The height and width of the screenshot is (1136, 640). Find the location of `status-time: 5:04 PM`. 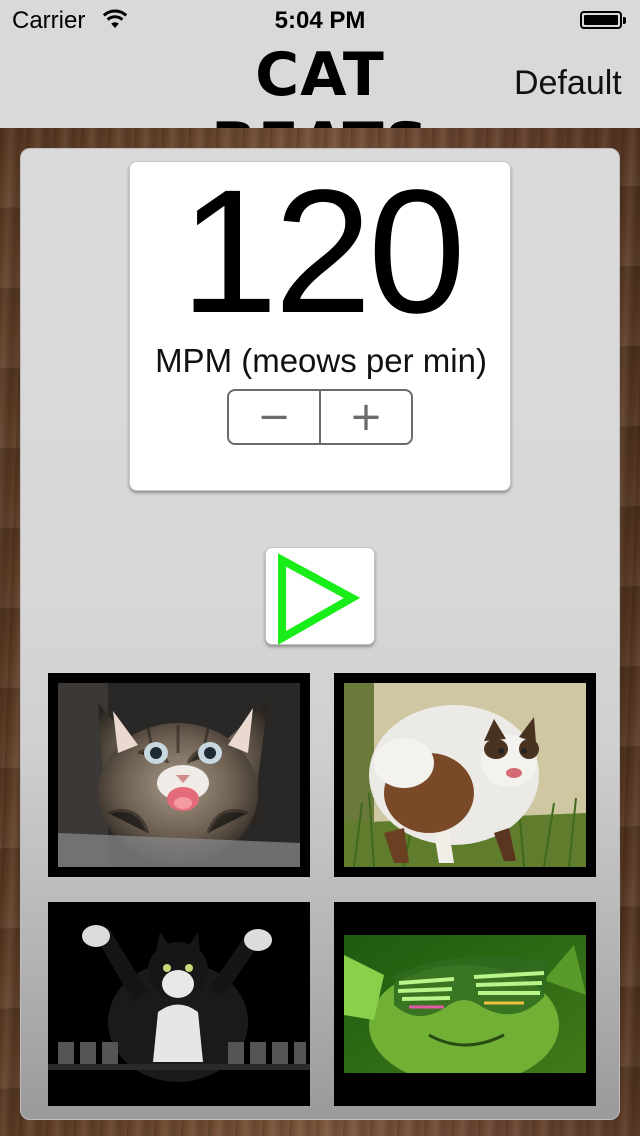

status-time: 5:04 PM is located at coordinates (320, 20).